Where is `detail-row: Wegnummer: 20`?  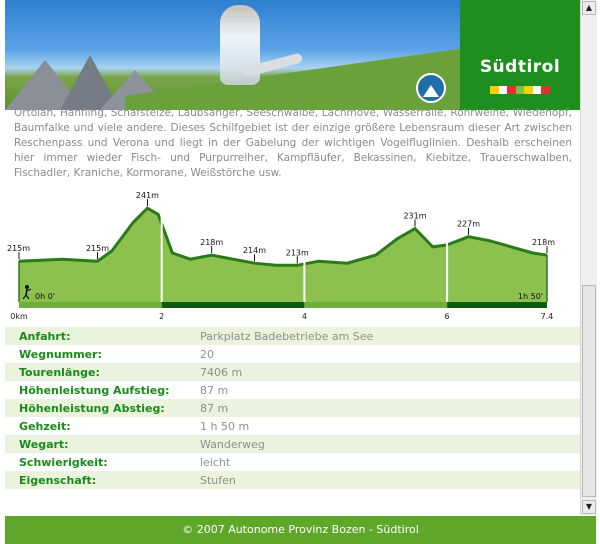 detail-row: Wegnummer: 20 is located at coordinates (292, 354).